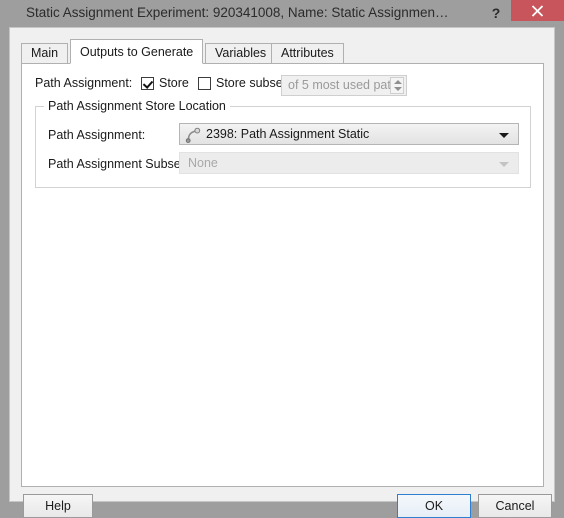  I want to click on titlebar-help-button: ?, so click(496, 13).